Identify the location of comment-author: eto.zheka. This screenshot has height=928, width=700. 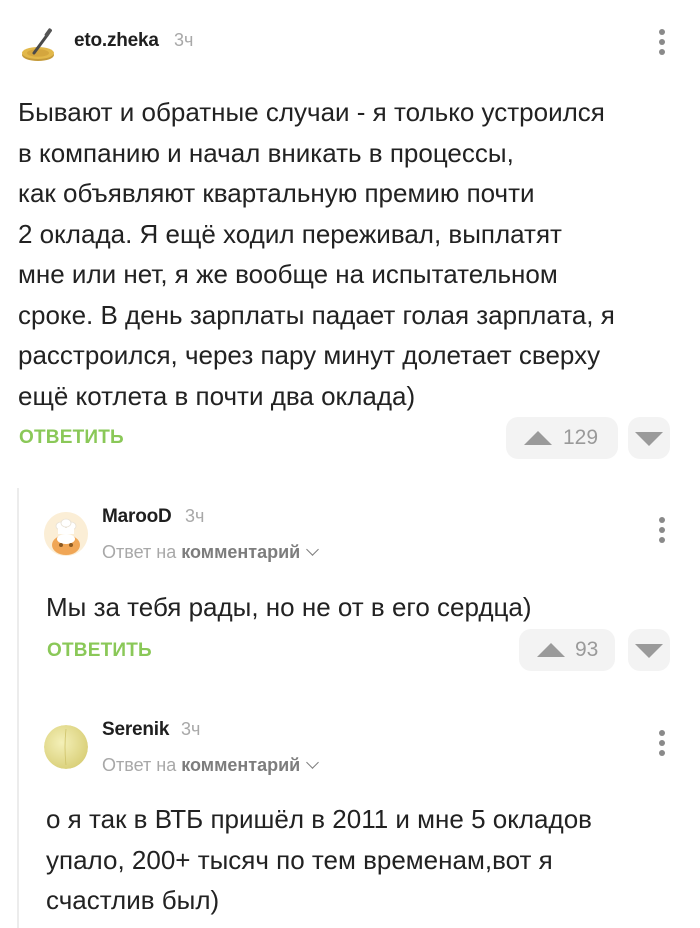
(116, 41).